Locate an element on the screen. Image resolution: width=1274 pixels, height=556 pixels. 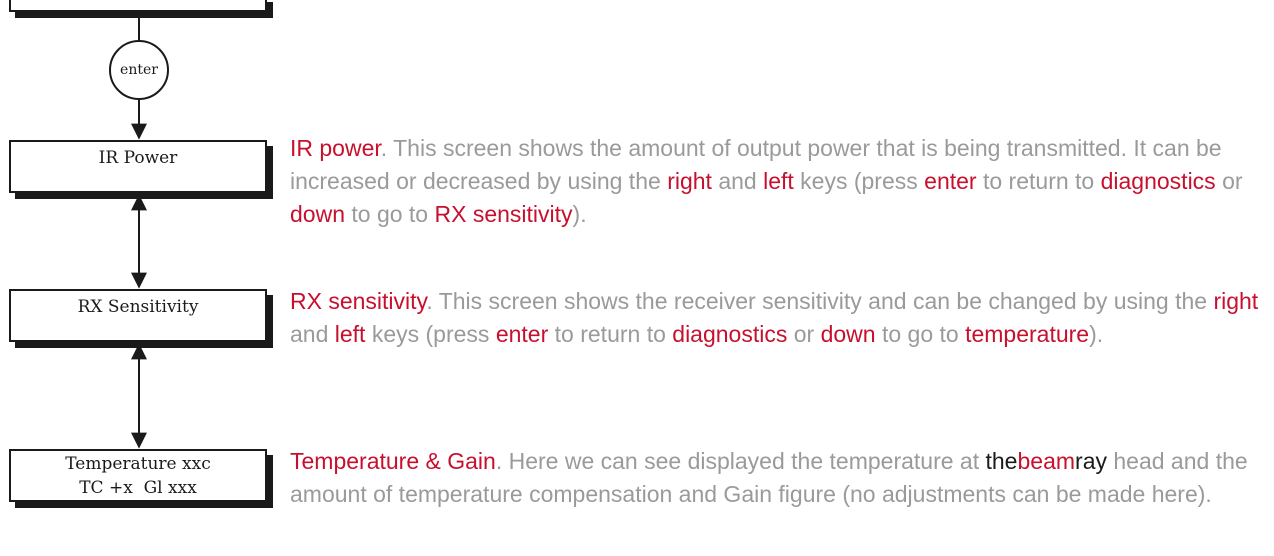
next-screen-ref: temperature is located at coordinates (1027, 334).